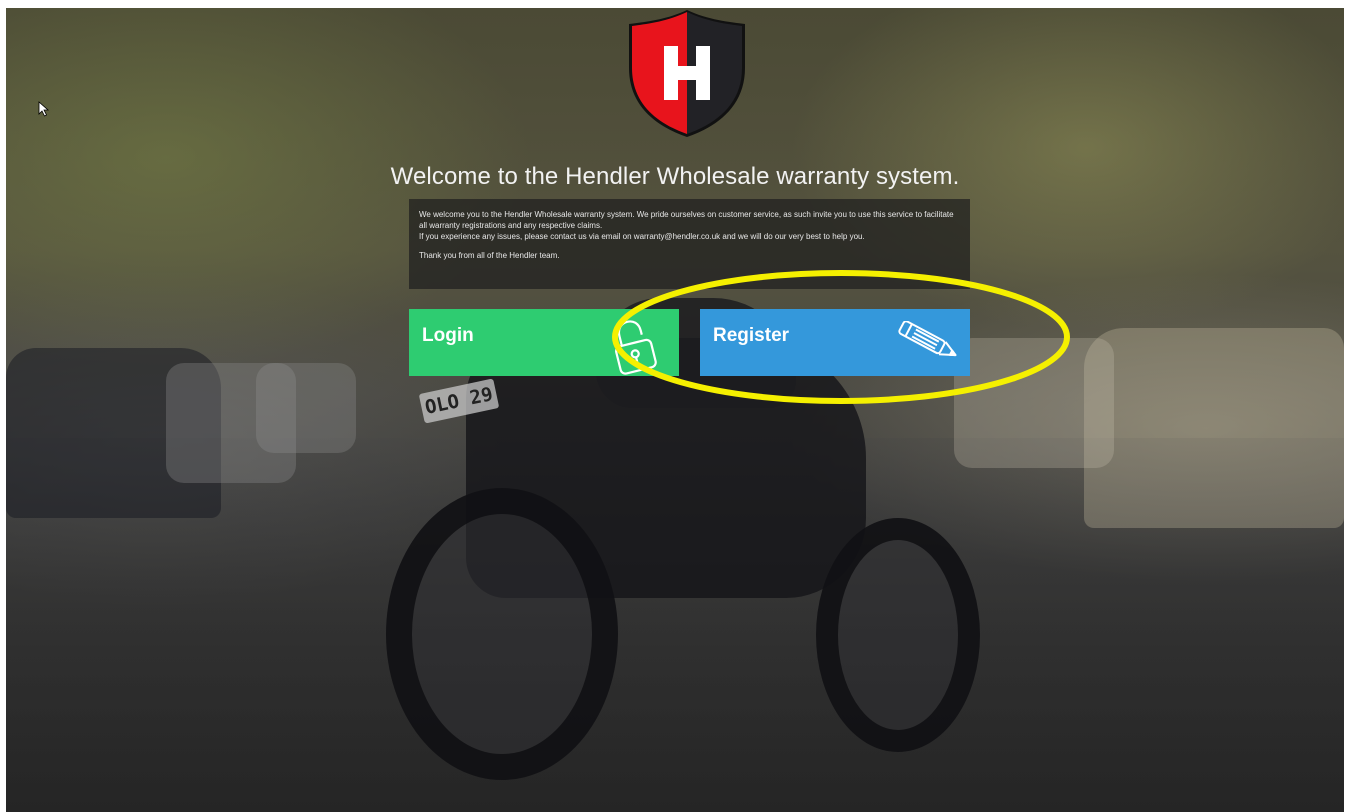  What do you see at coordinates (841, 337) in the screenshot?
I see `highlight-annotation-ellipse` at bounding box center [841, 337].